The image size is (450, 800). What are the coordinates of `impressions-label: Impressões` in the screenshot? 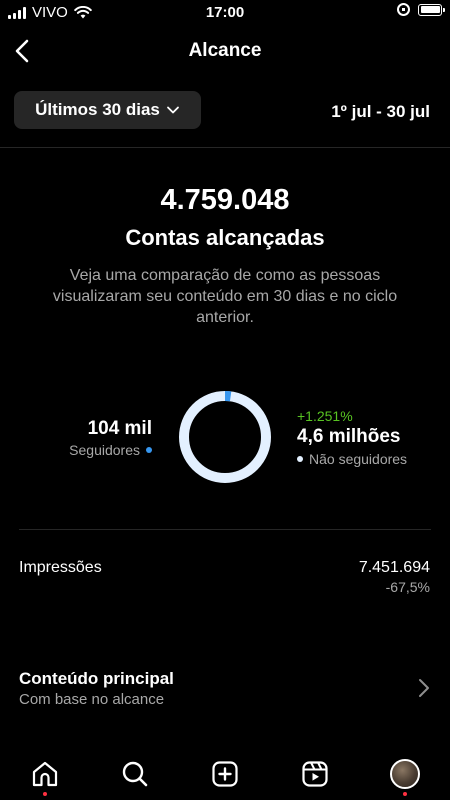 It's located at (60, 567).